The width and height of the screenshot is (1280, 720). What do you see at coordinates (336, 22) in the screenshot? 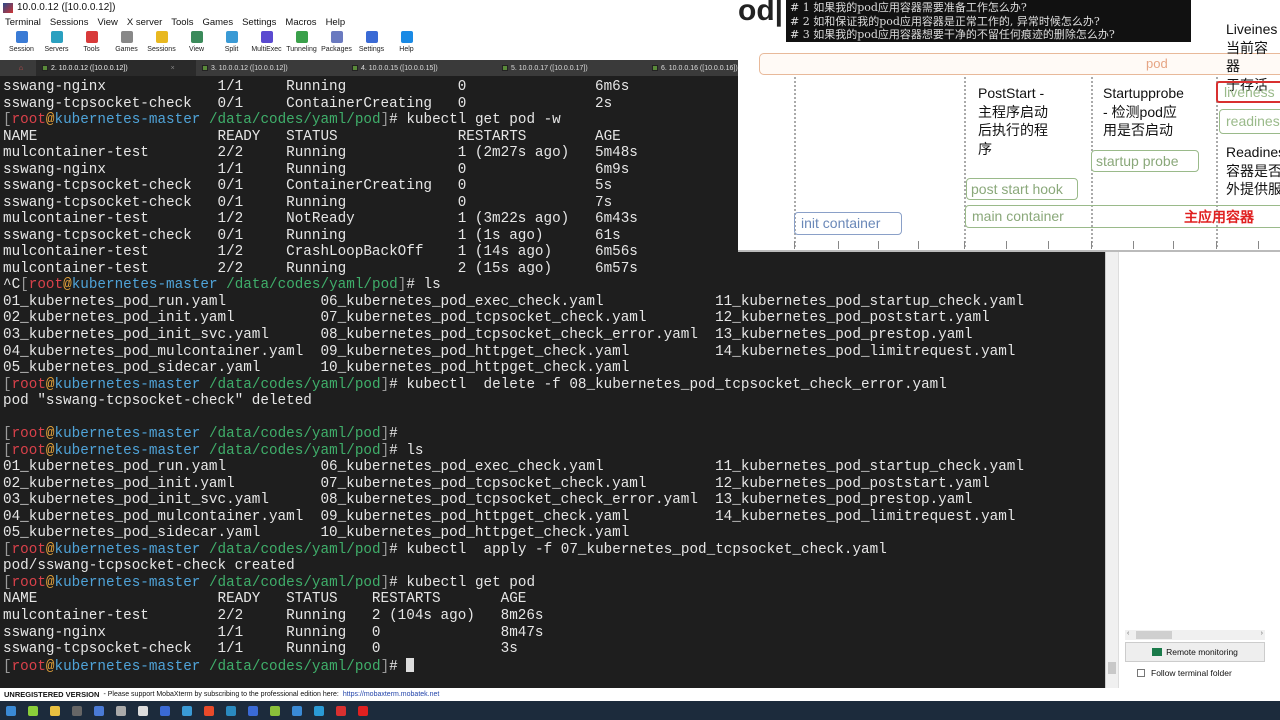
I see `menu-item-help: Help` at bounding box center [336, 22].